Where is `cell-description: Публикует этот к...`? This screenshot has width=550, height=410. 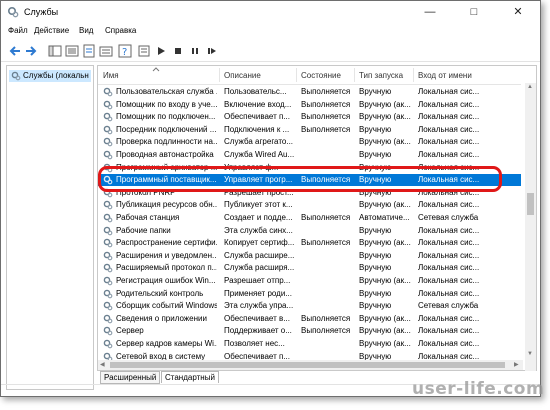
cell-description: Публикует этот к... is located at coordinates (258, 205).